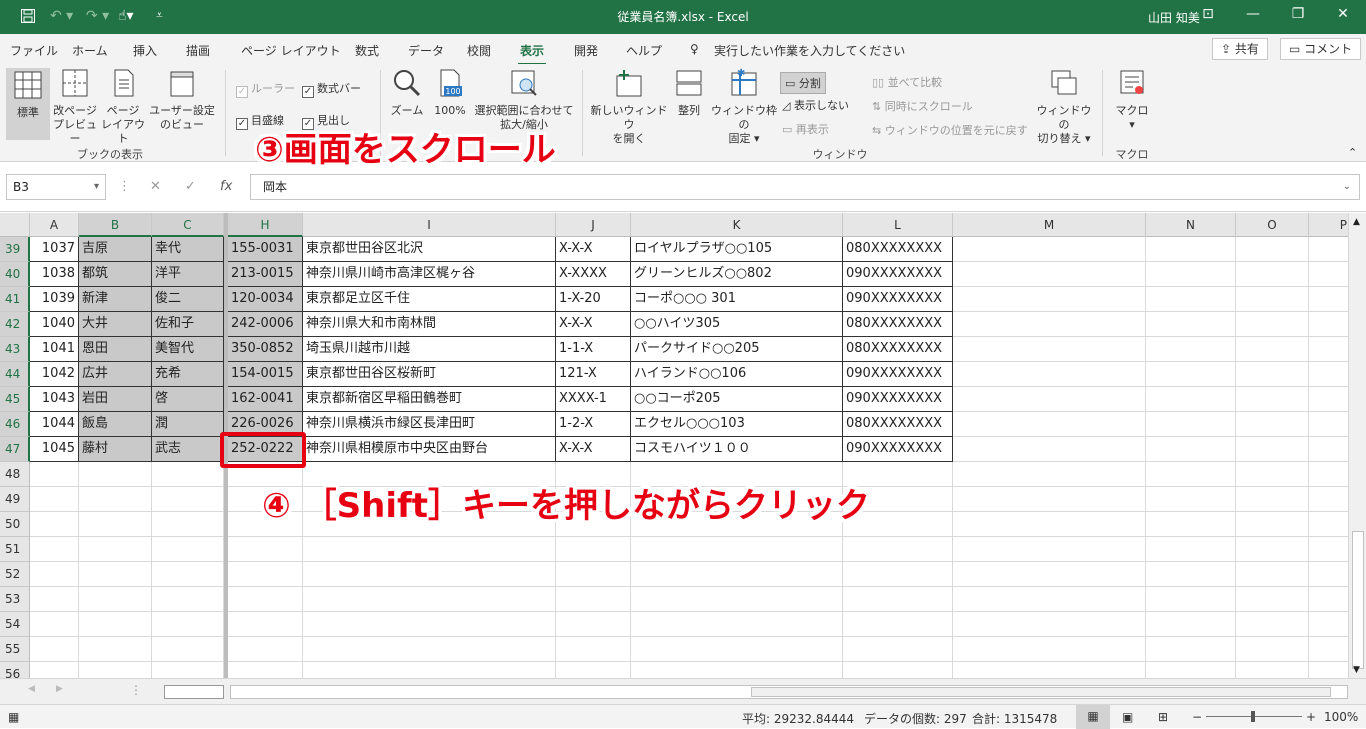 This screenshot has height=729, width=1366. What do you see at coordinates (56, 187) in the screenshot?
I see `name-box: B3 ▾` at bounding box center [56, 187].